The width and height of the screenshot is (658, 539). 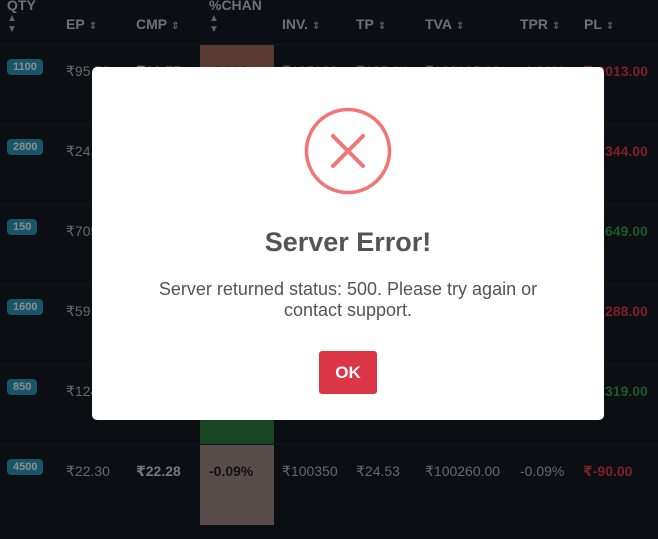 I want to click on dialog-title: Server Error!, so click(x=348, y=242).